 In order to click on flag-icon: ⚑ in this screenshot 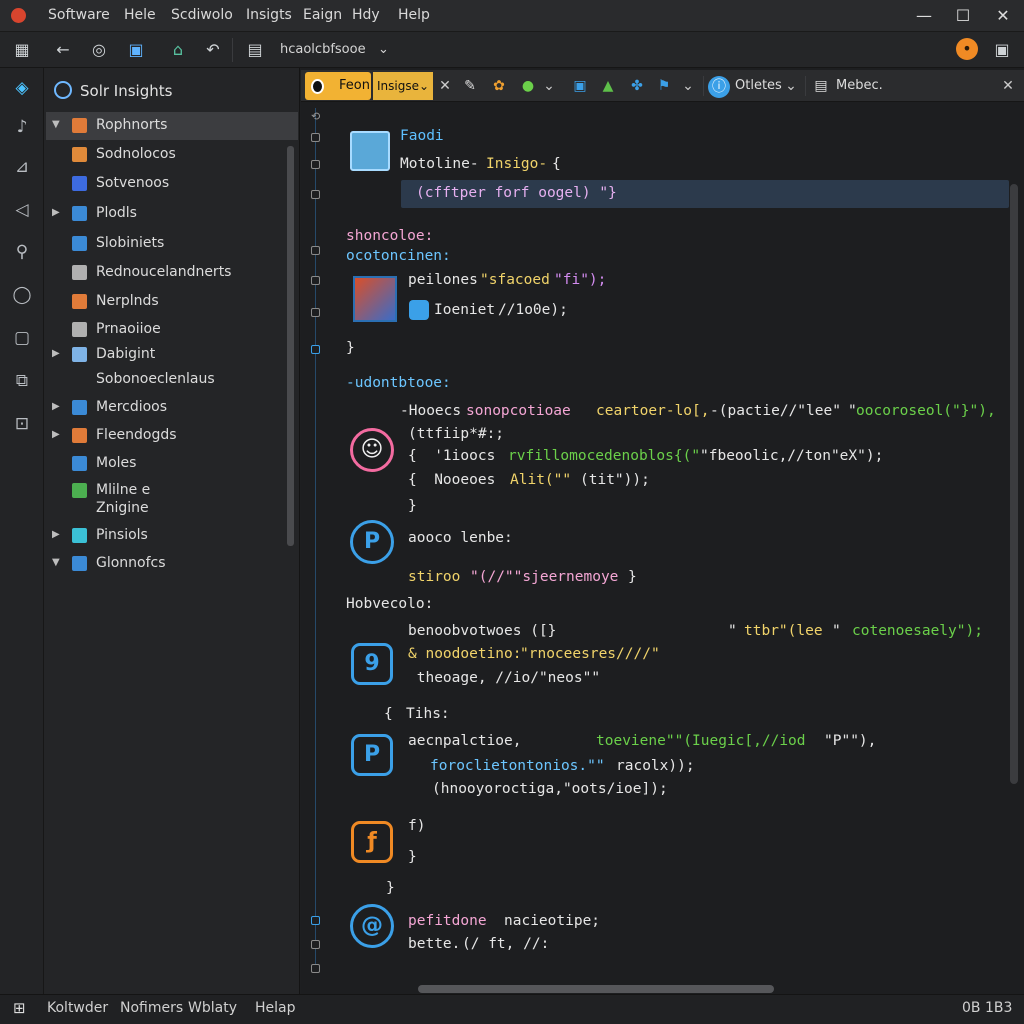, I will do `click(664, 86)`.